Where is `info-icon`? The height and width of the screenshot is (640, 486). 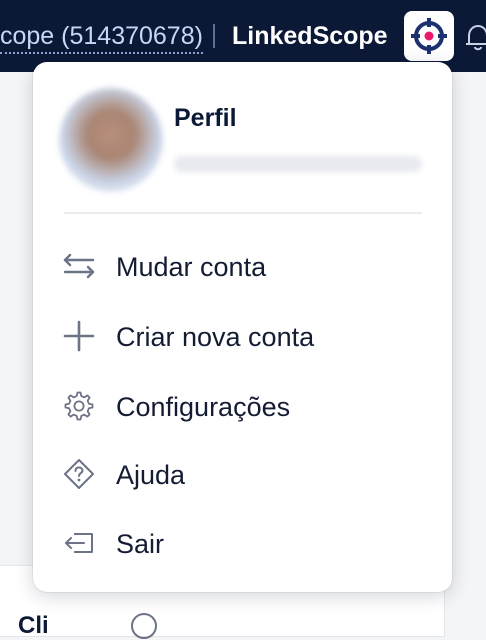 info-icon is located at coordinates (144, 626).